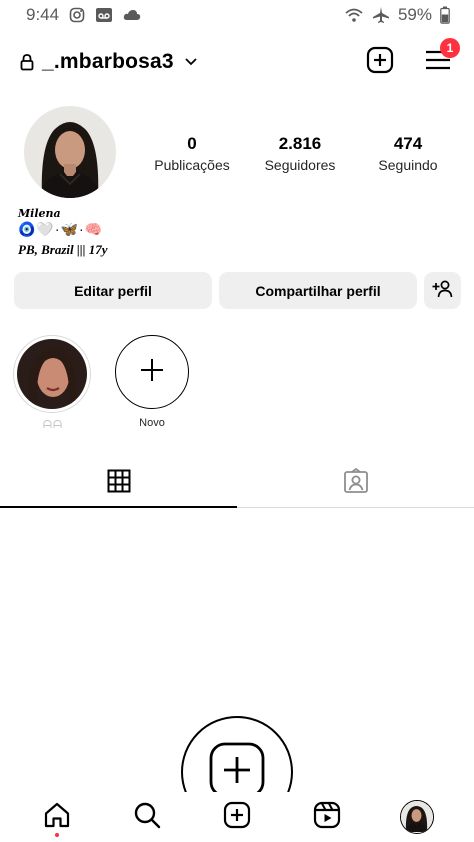  What do you see at coordinates (354, 15) in the screenshot?
I see `wifi-icon` at bounding box center [354, 15].